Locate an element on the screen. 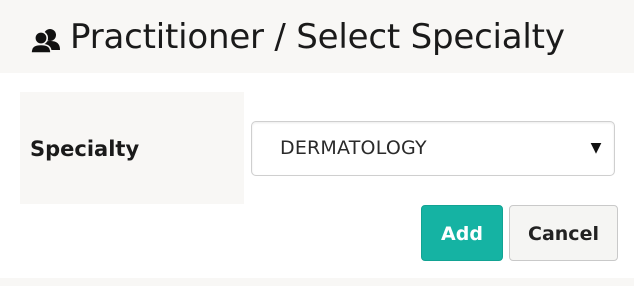  cancel-button: Cancel is located at coordinates (563, 233).